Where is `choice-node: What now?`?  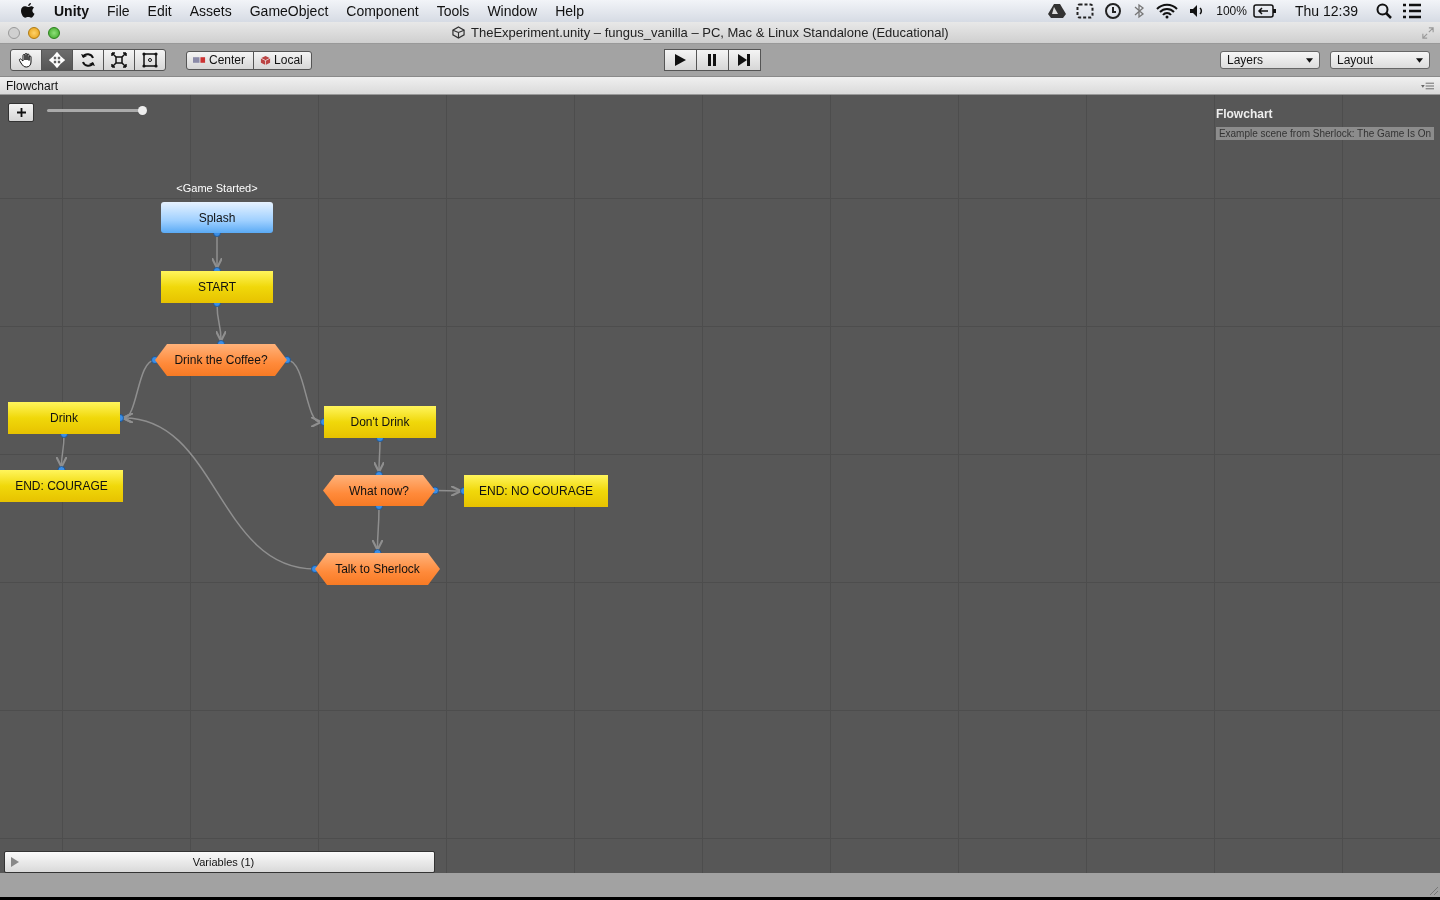 choice-node: What now? is located at coordinates (379, 490).